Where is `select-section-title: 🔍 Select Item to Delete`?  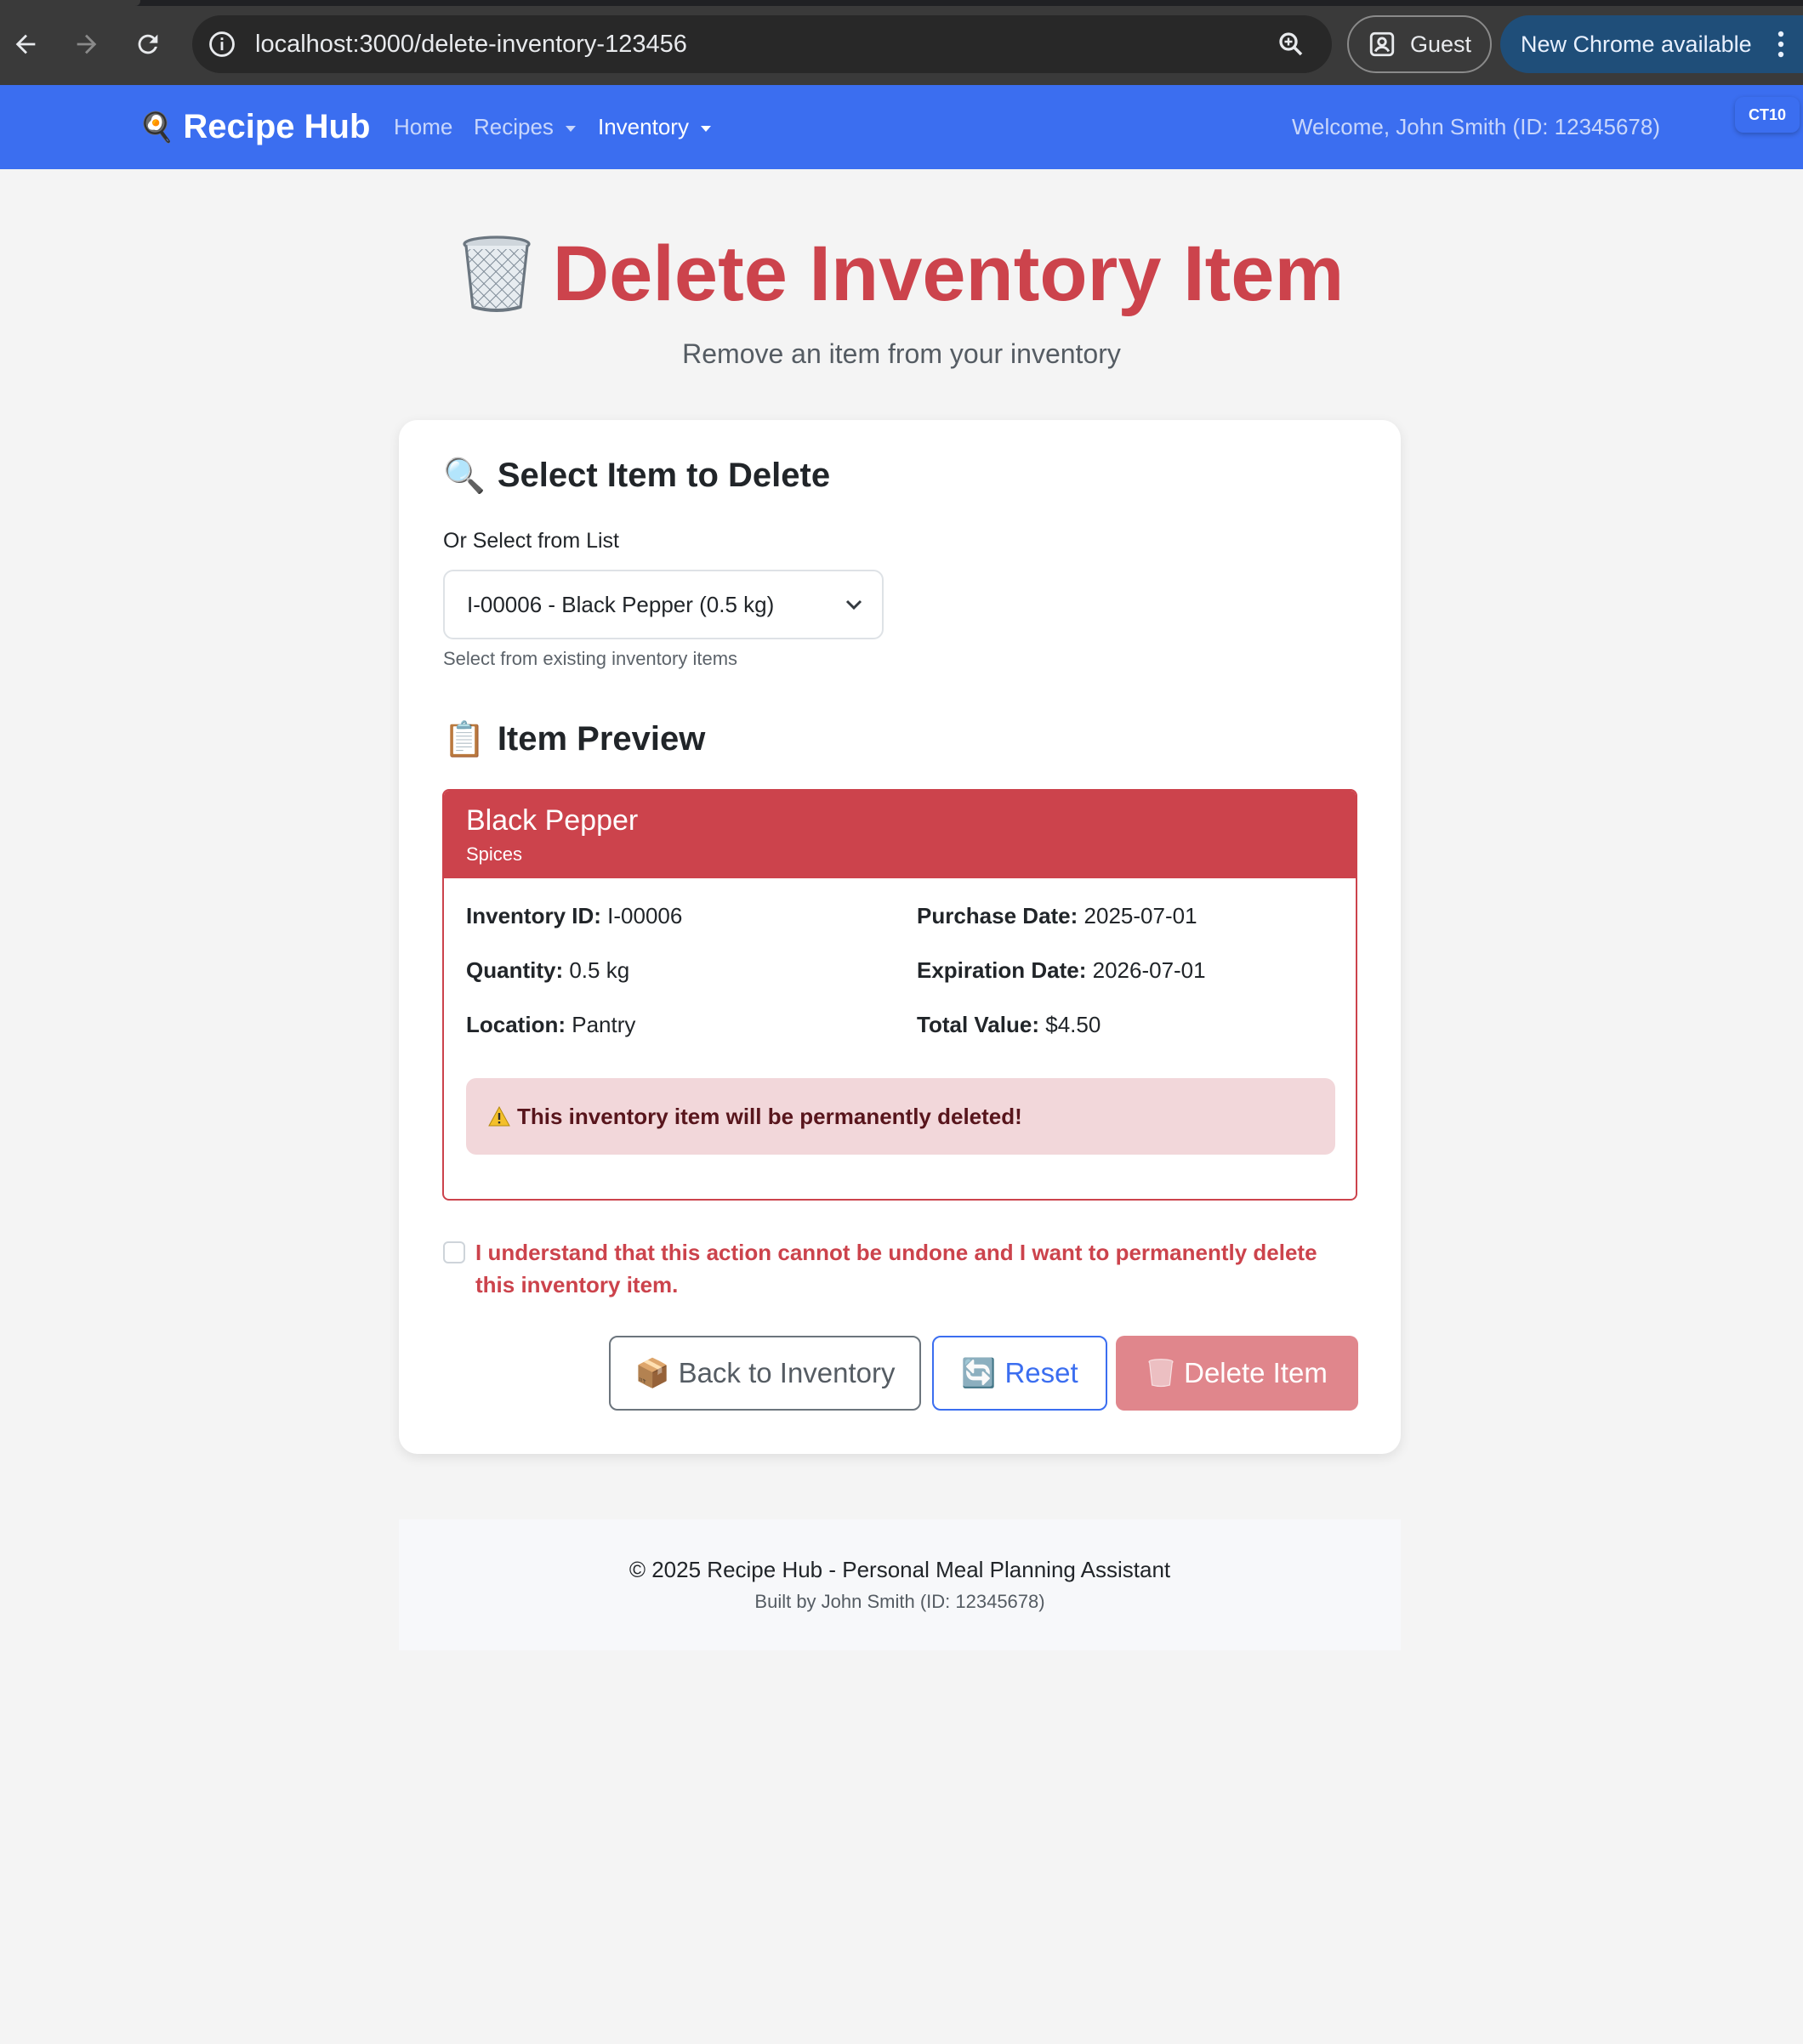 select-section-title: 🔍 Select Item to Delete is located at coordinates (636, 476).